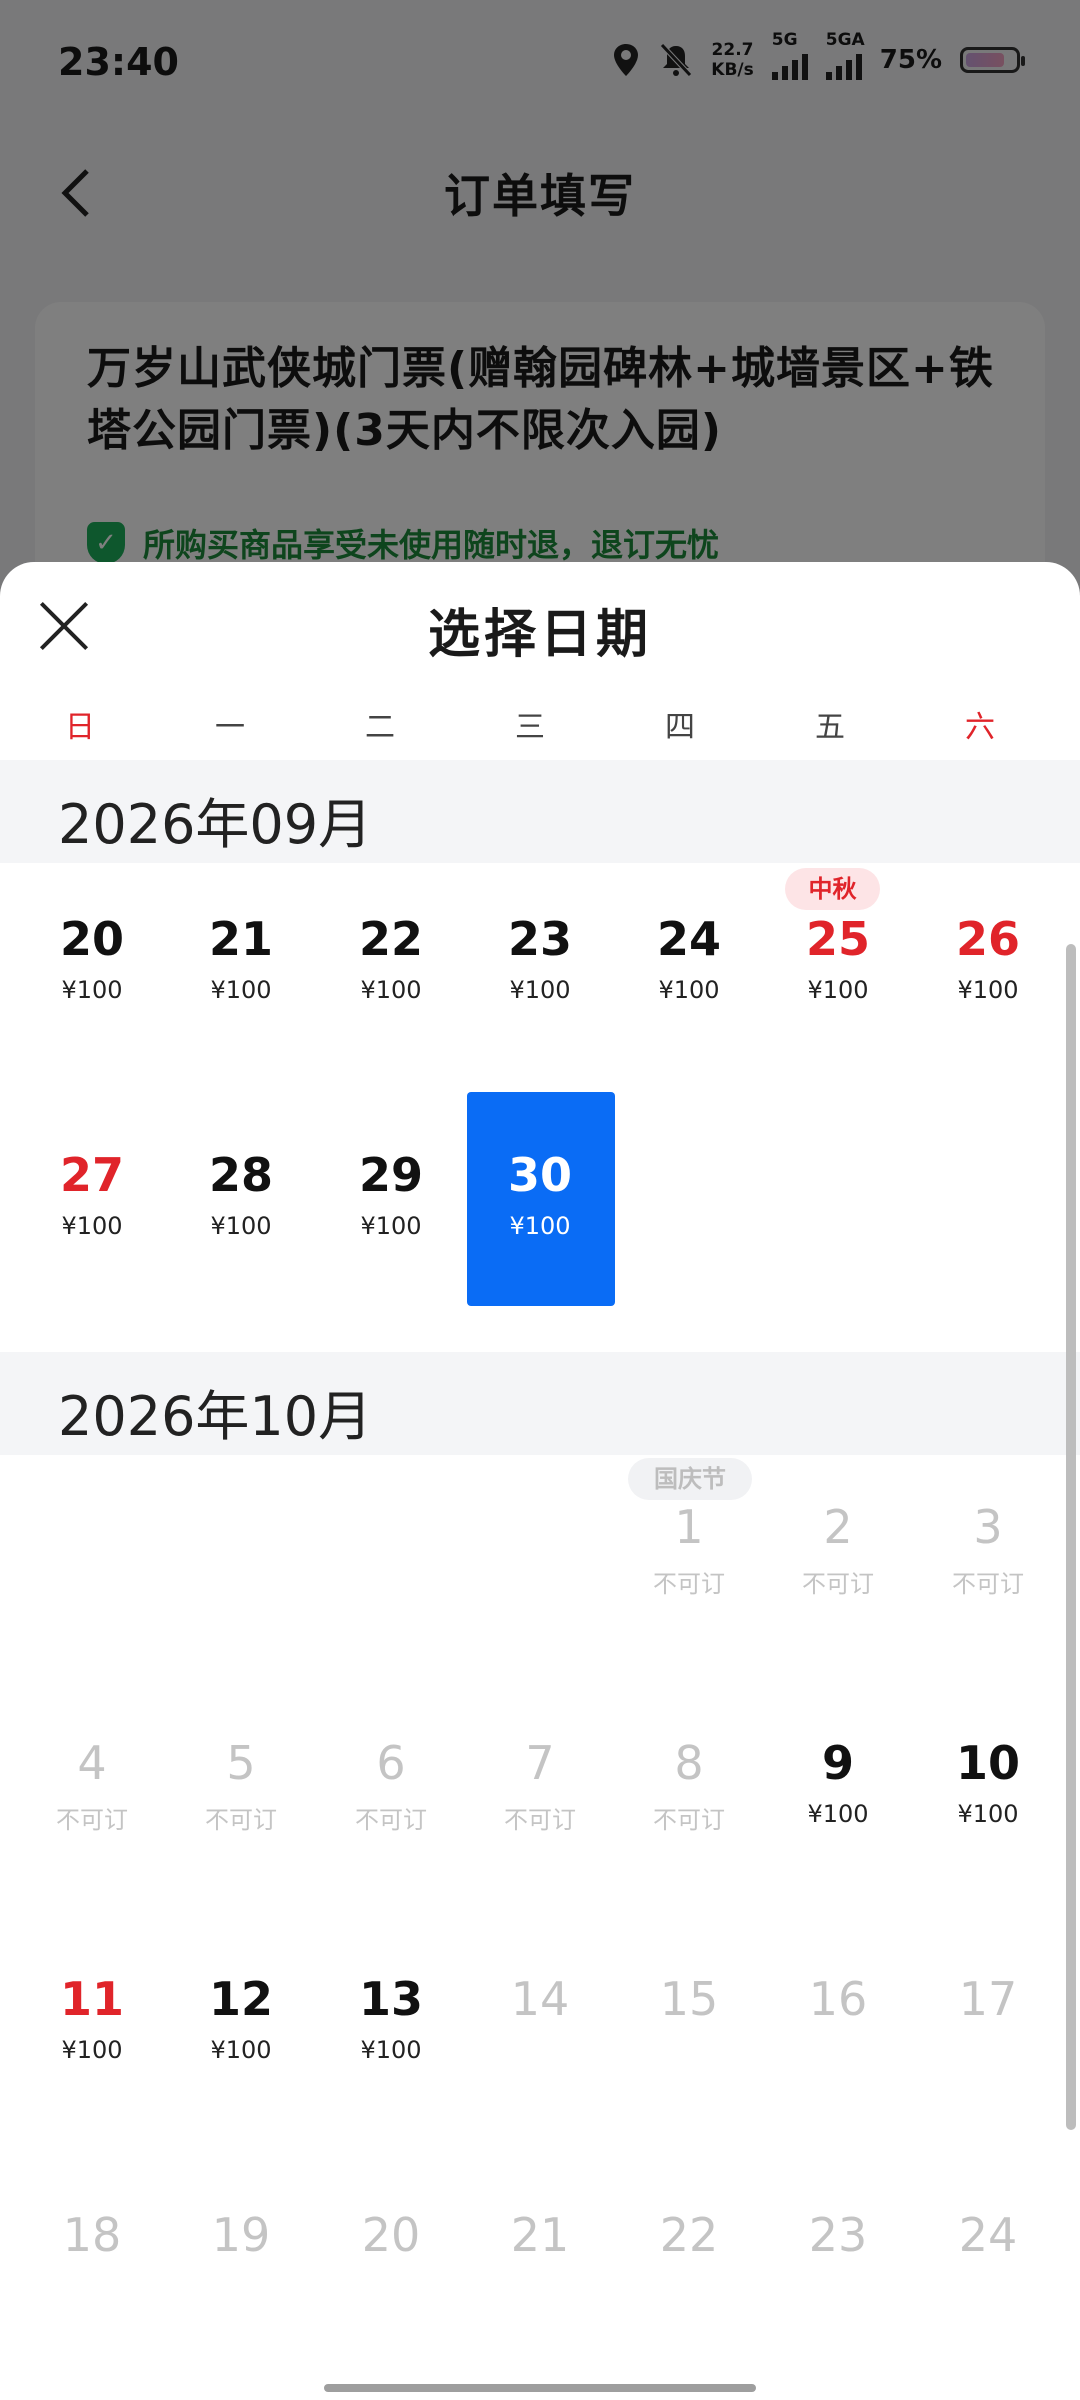 The height and width of the screenshot is (2400, 1080). Describe the element at coordinates (988, 1805) in the screenshot. I see `date-cell: 10 ¥100` at that location.